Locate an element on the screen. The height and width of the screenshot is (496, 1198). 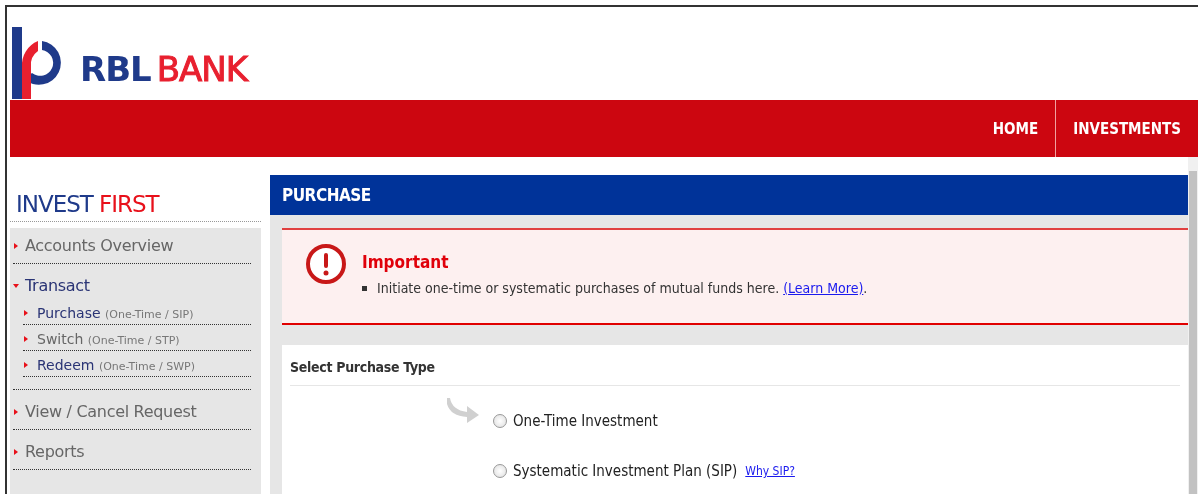
option-label: One-Time Investment is located at coordinates (585, 421).